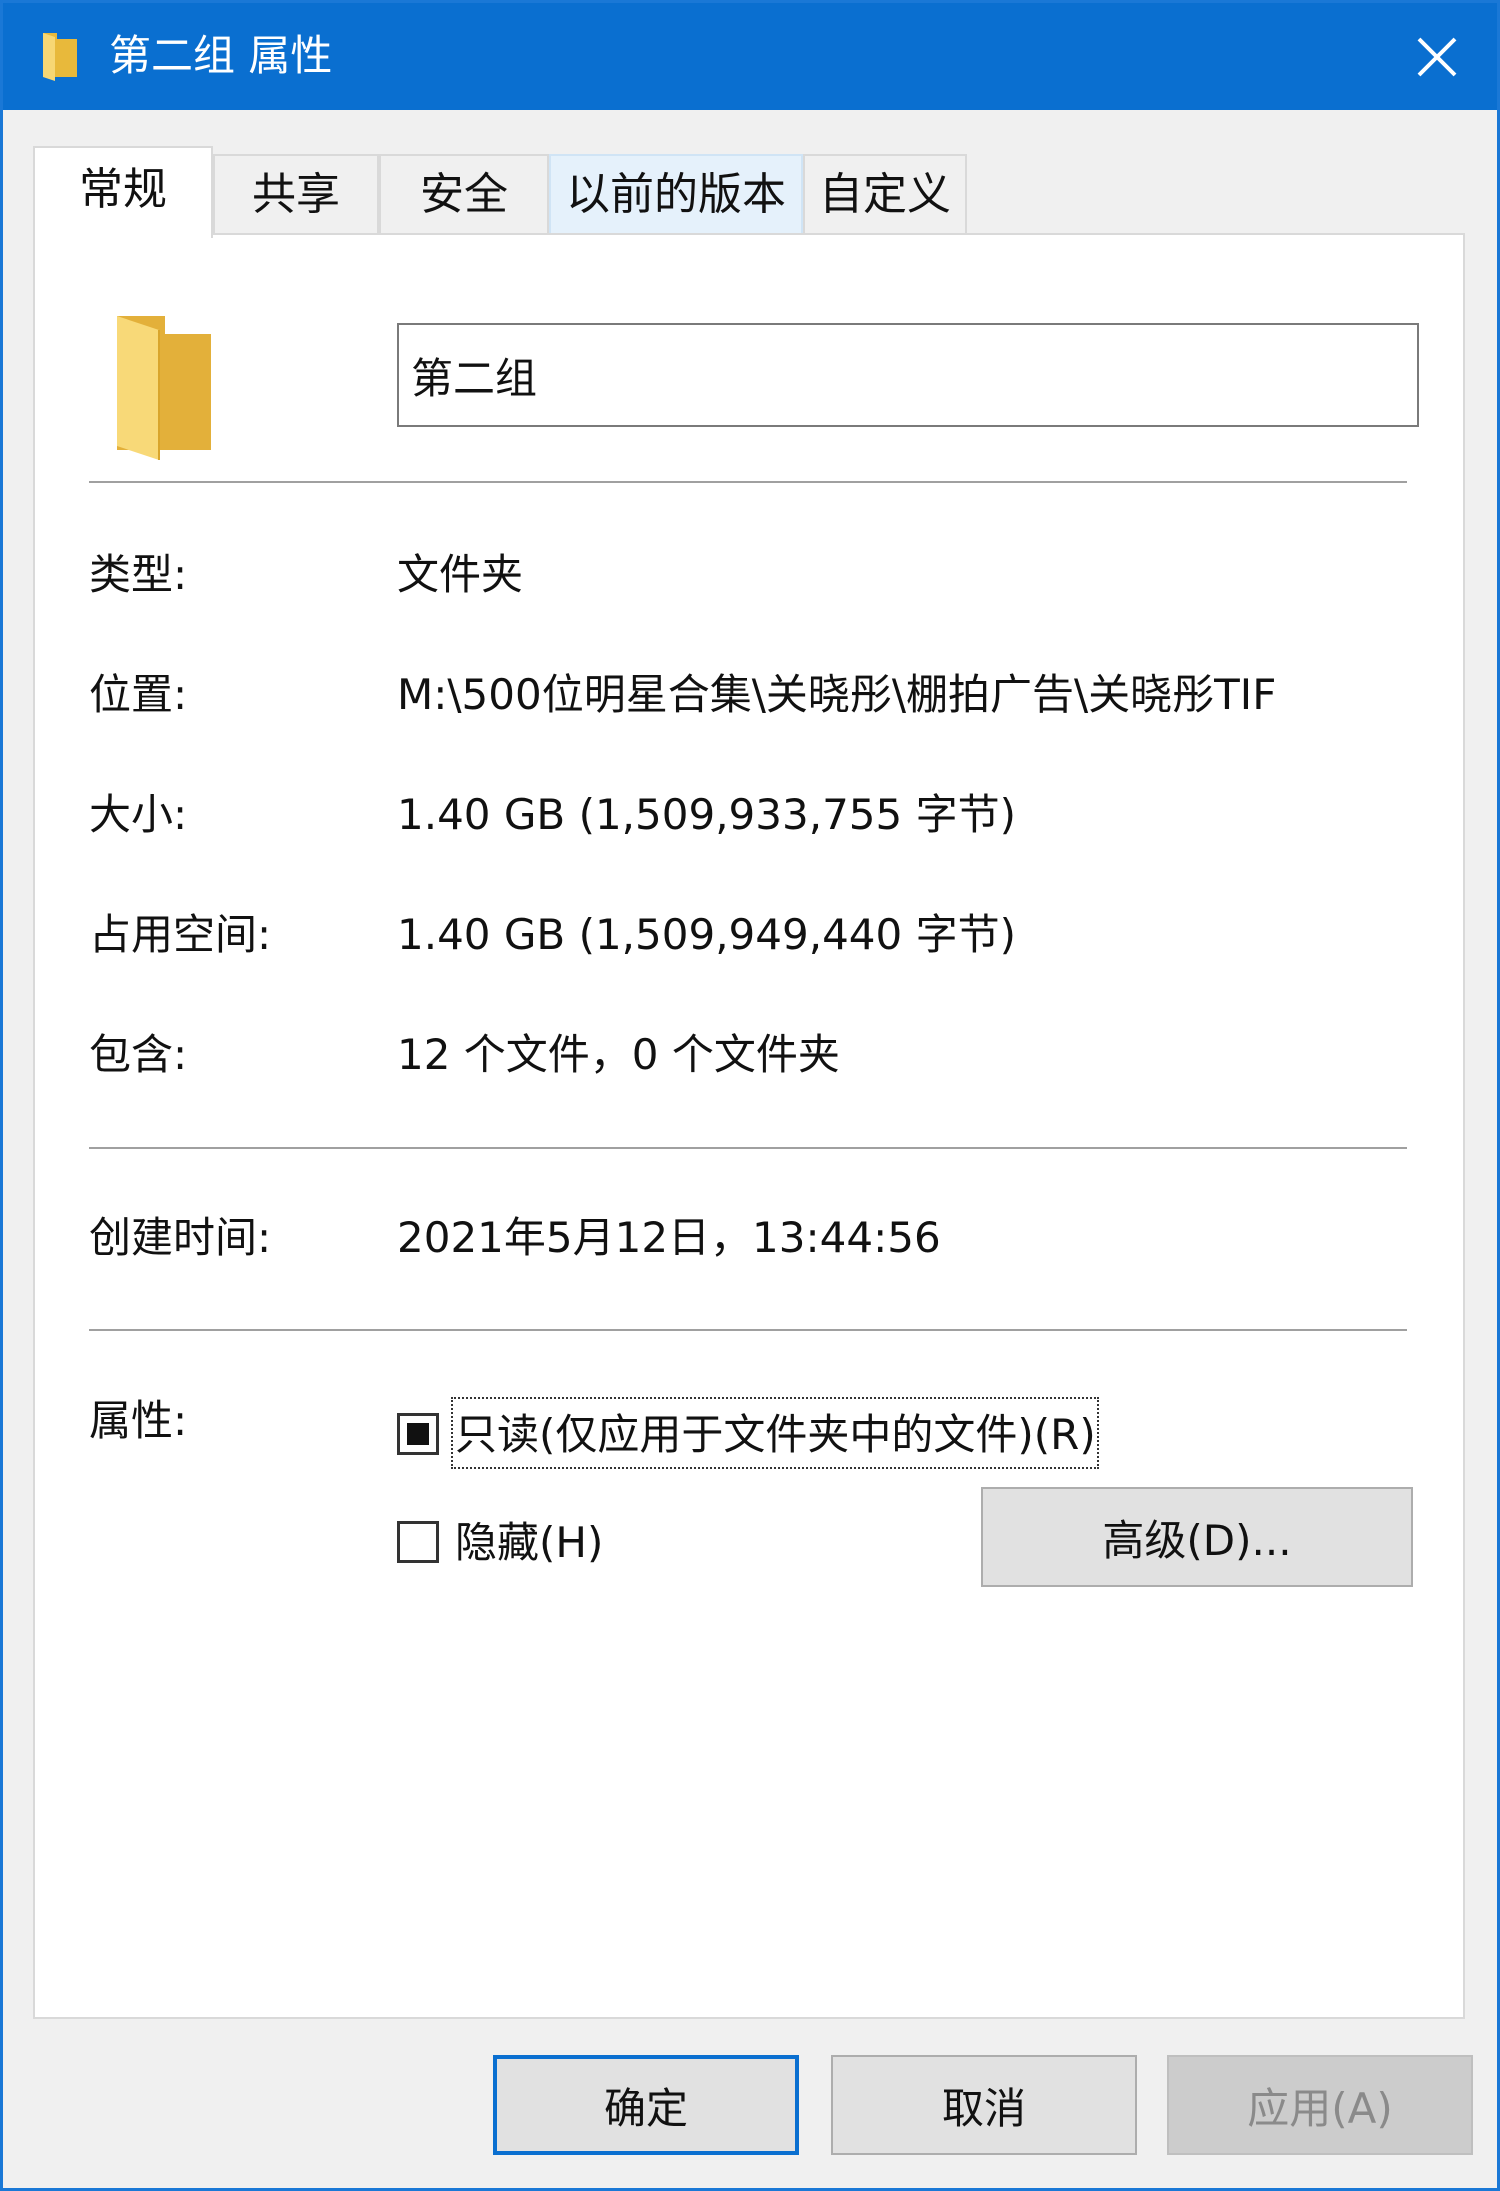 The height and width of the screenshot is (2191, 1500). What do you see at coordinates (646, 2105) in the screenshot?
I see `ok-button: 确定` at bounding box center [646, 2105].